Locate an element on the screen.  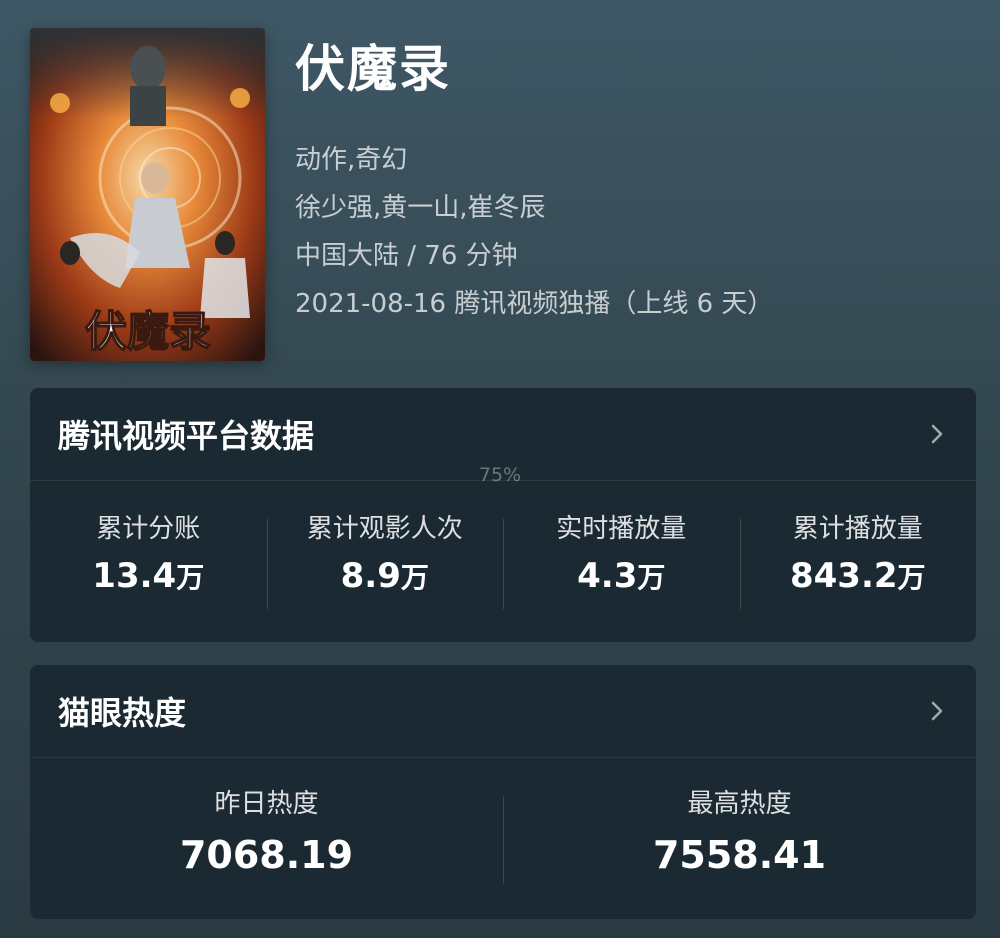
stat-cumulative-revenue: 累计分账 13.4万 is located at coordinates (148, 561).